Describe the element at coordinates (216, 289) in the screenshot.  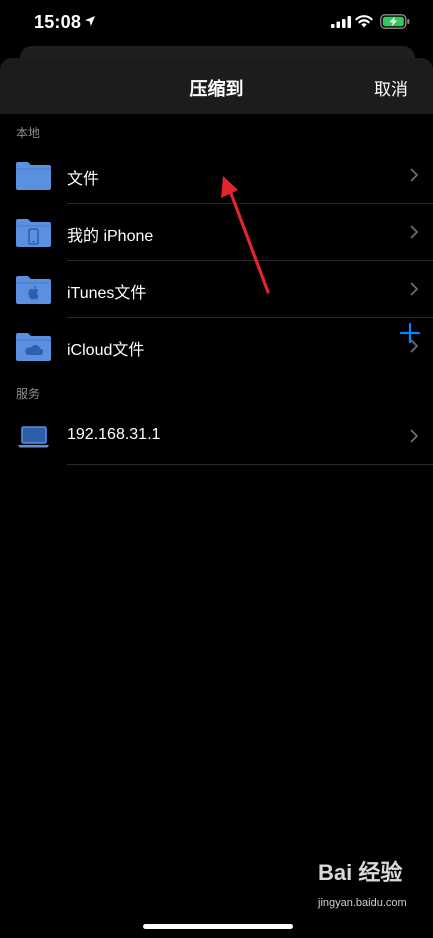
I see `location-row-itunes-files: iTunes文件` at that location.